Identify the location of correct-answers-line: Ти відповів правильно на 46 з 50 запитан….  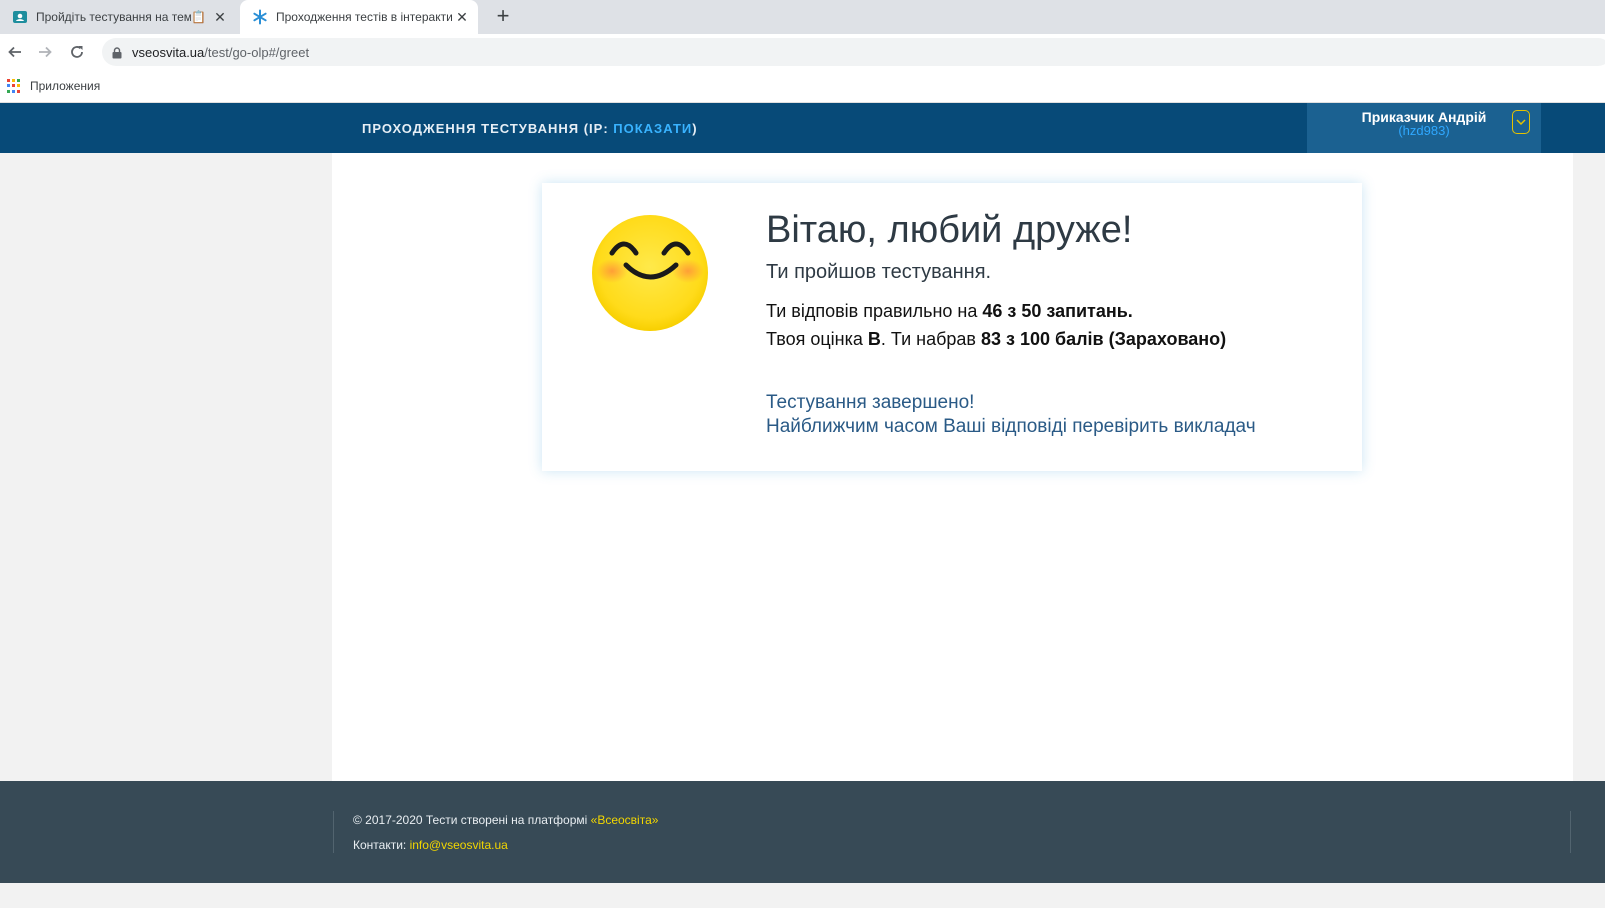
(949, 311).